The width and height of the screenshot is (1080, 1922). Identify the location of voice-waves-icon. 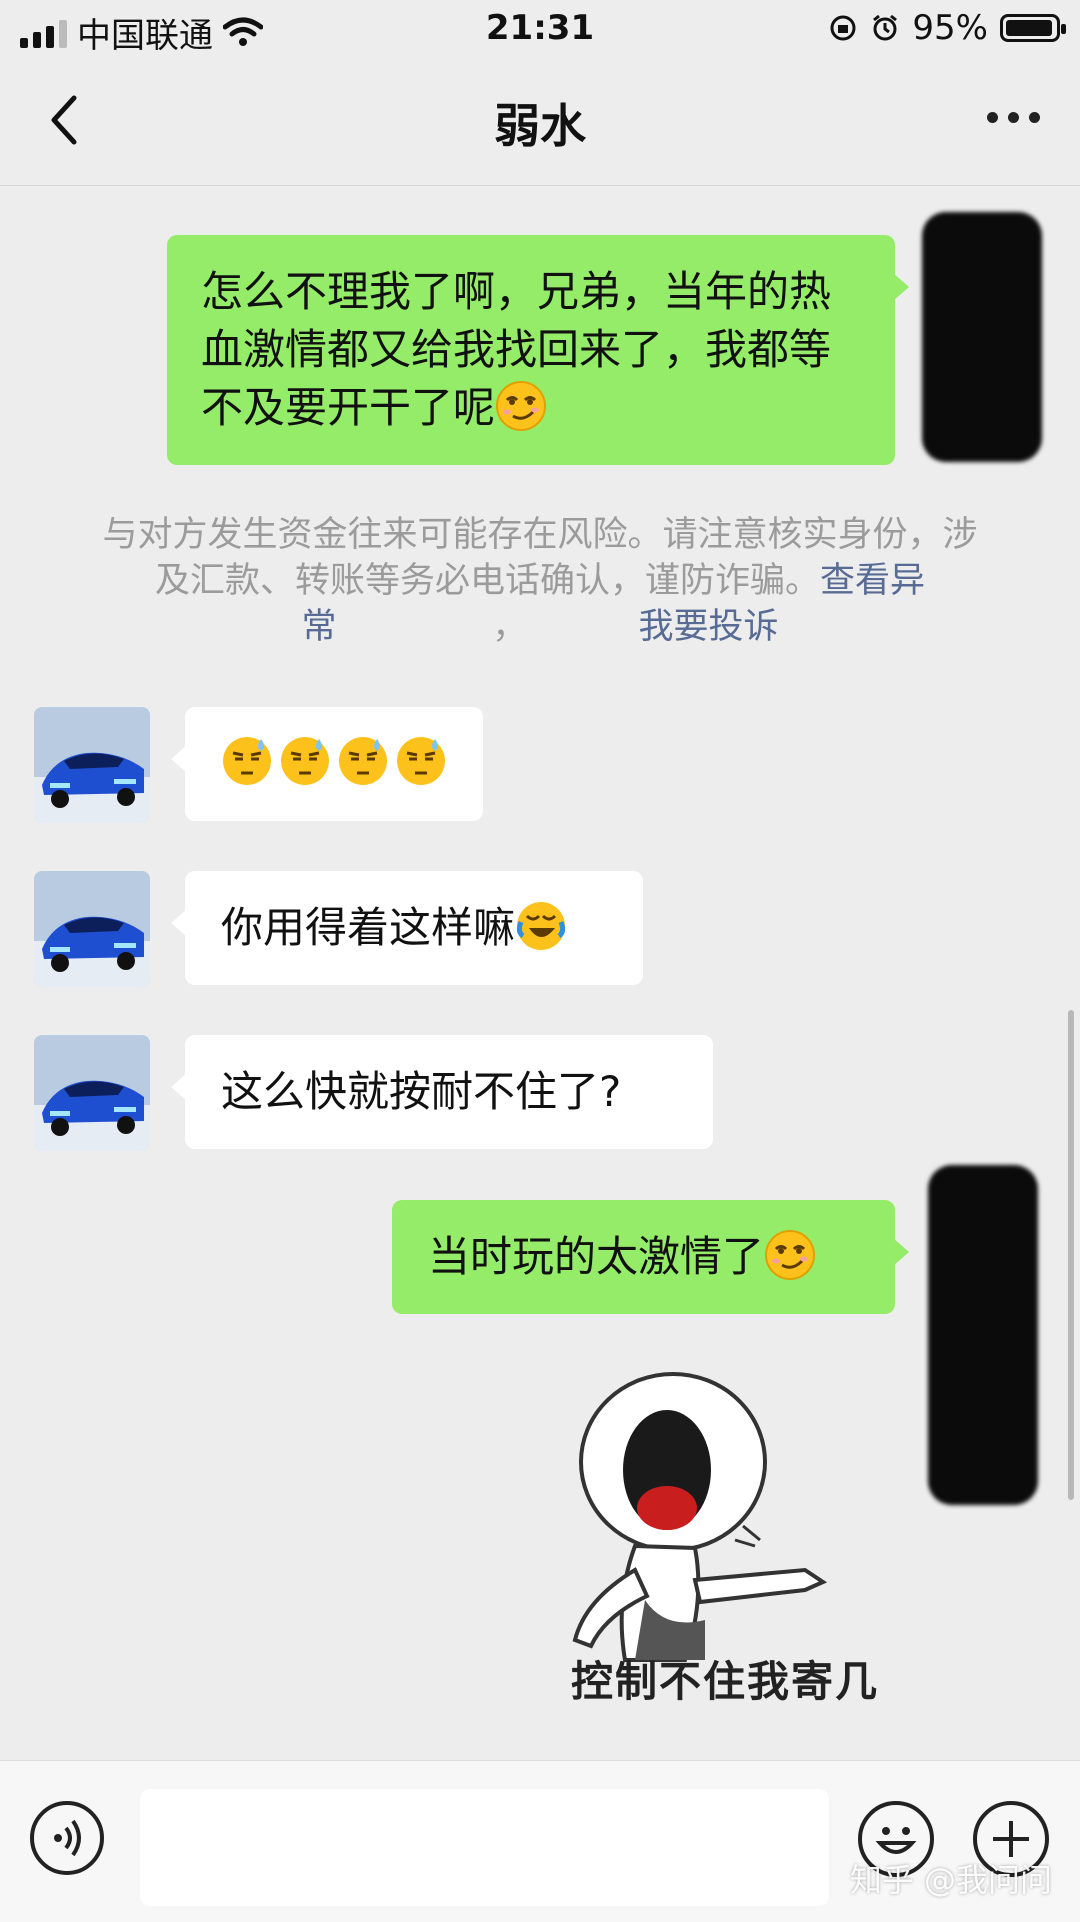
(67, 1838).